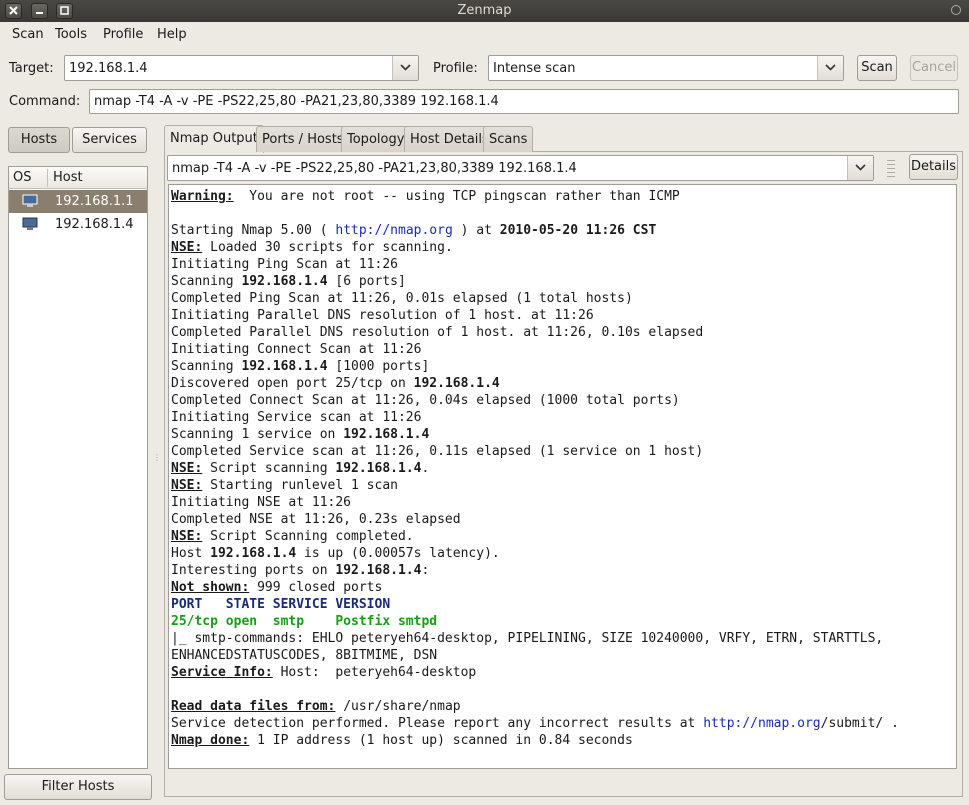 This screenshot has height=805, width=969. What do you see at coordinates (68, 177) in the screenshot?
I see `column-host: Host` at bounding box center [68, 177].